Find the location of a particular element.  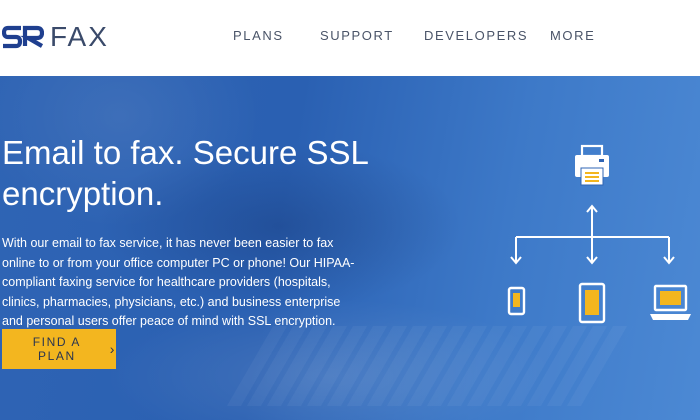

chevron-right-icon: › is located at coordinates (112, 349).